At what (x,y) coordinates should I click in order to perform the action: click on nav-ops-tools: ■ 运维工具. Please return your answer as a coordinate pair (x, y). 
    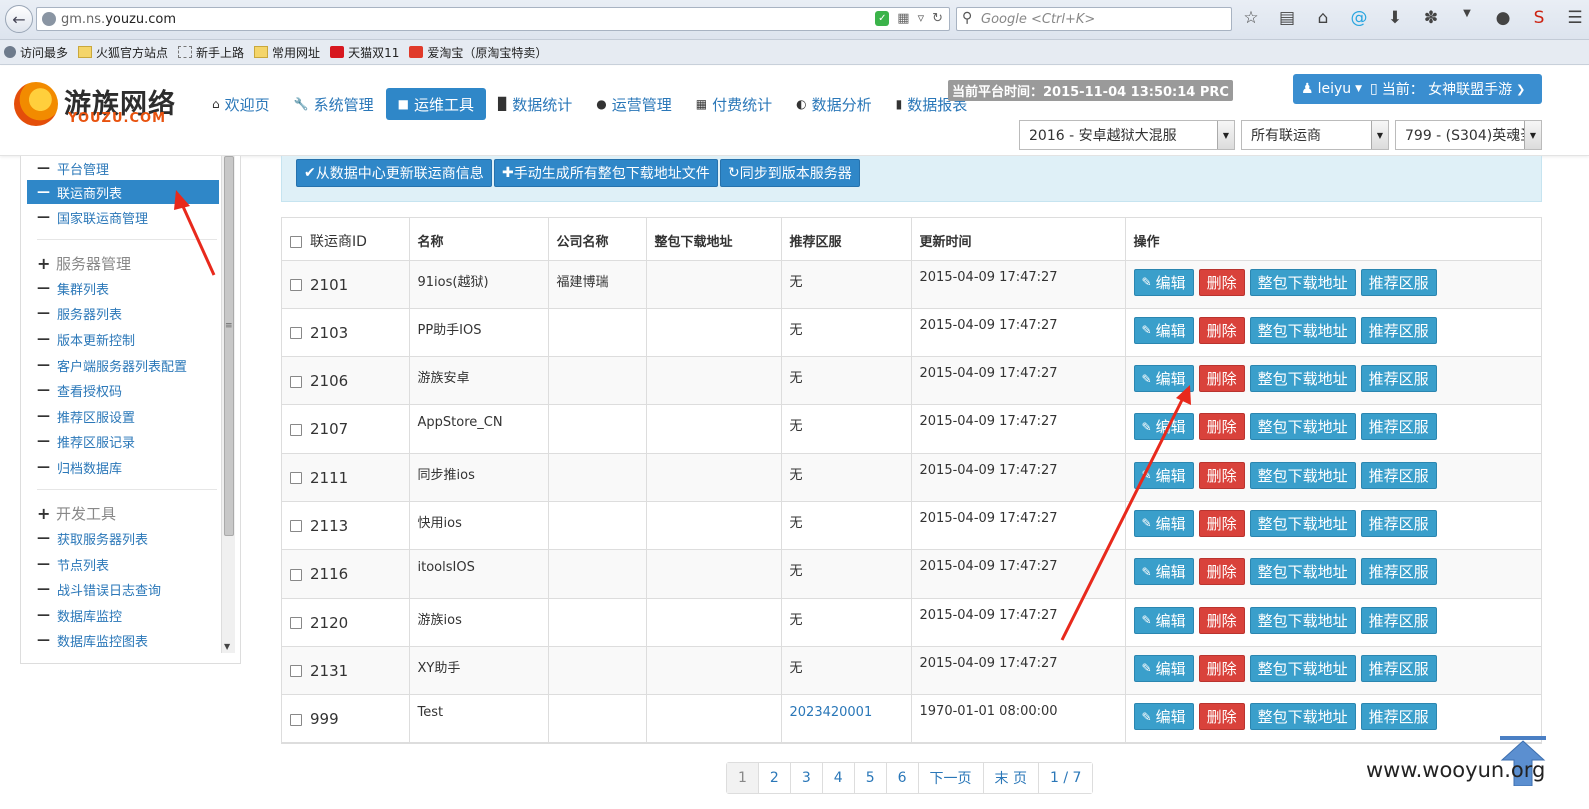
    Looking at the image, I should click on (435, 104).